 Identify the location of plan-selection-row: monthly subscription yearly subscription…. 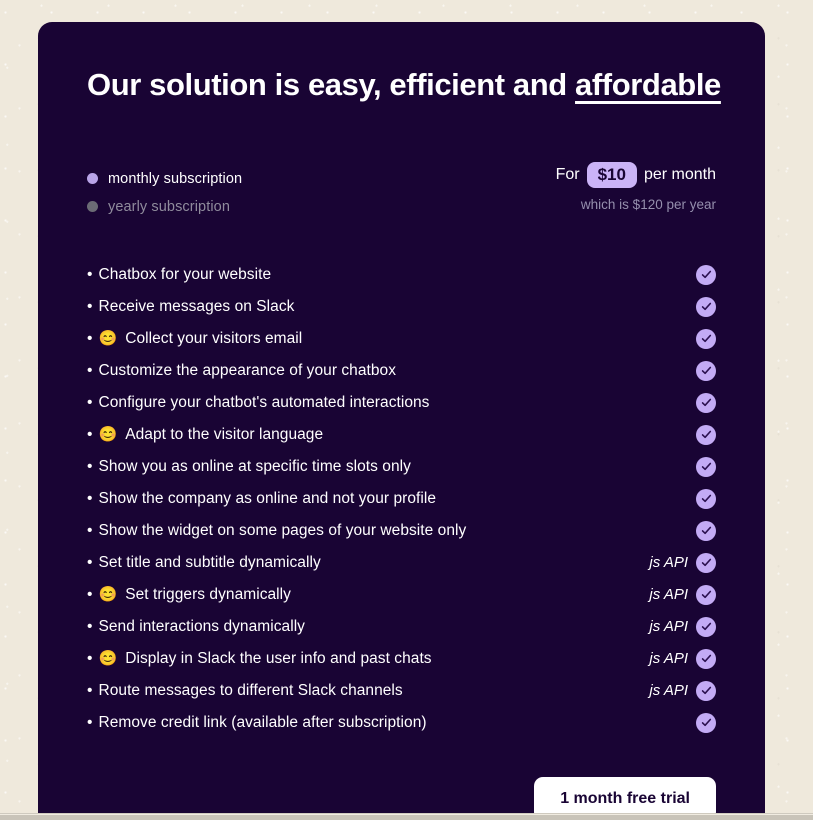
(401, 191).